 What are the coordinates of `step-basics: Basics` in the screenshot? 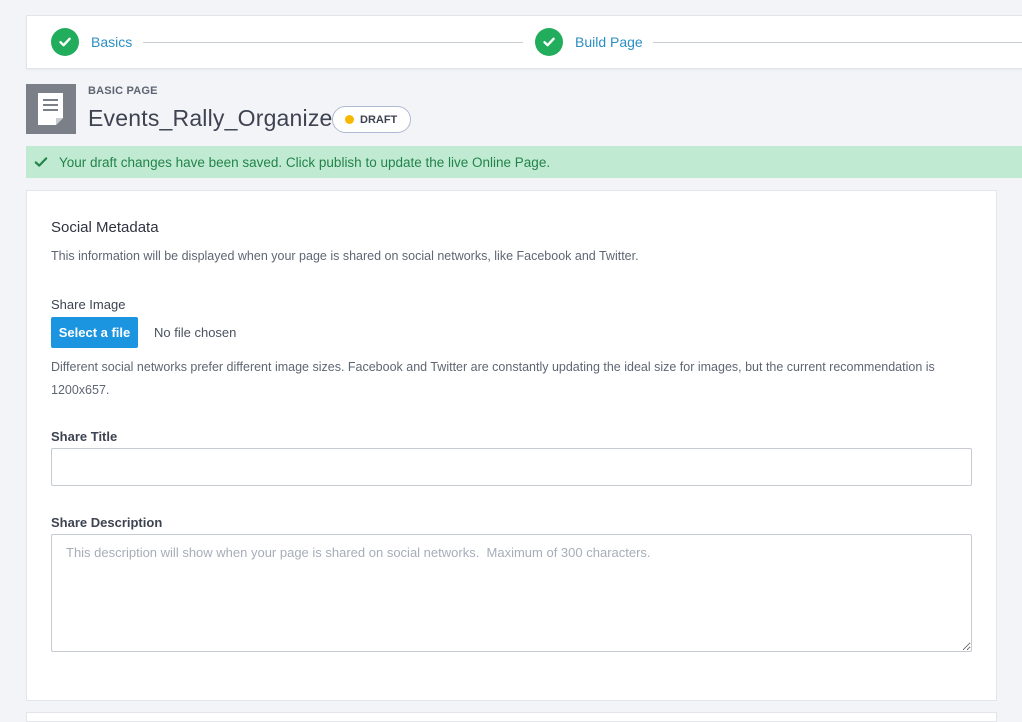 It's located at (91, 42).